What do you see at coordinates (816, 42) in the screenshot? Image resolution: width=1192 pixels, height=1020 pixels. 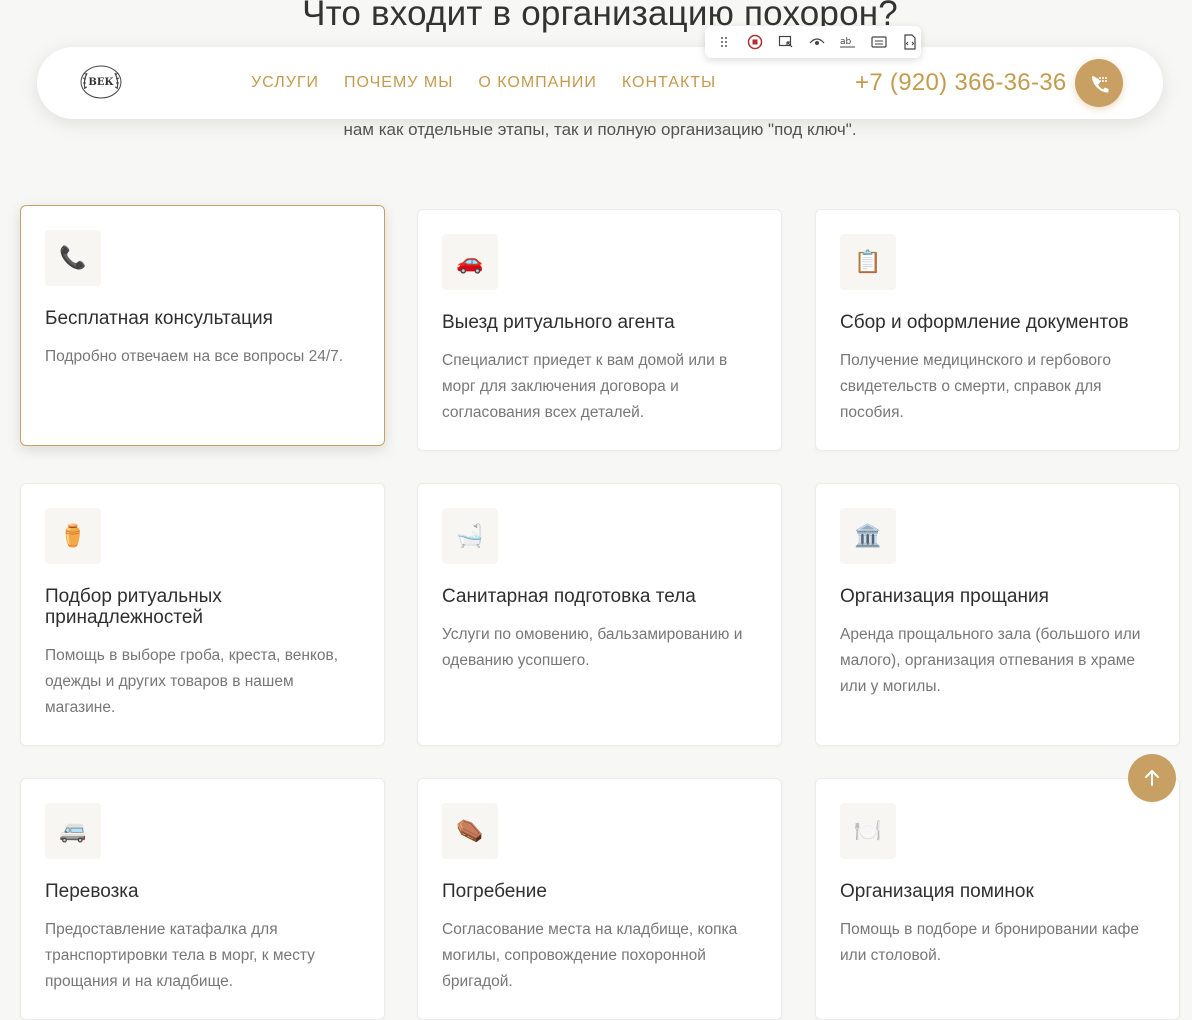 I see `eye-icon` at bounding box center [816, 42].